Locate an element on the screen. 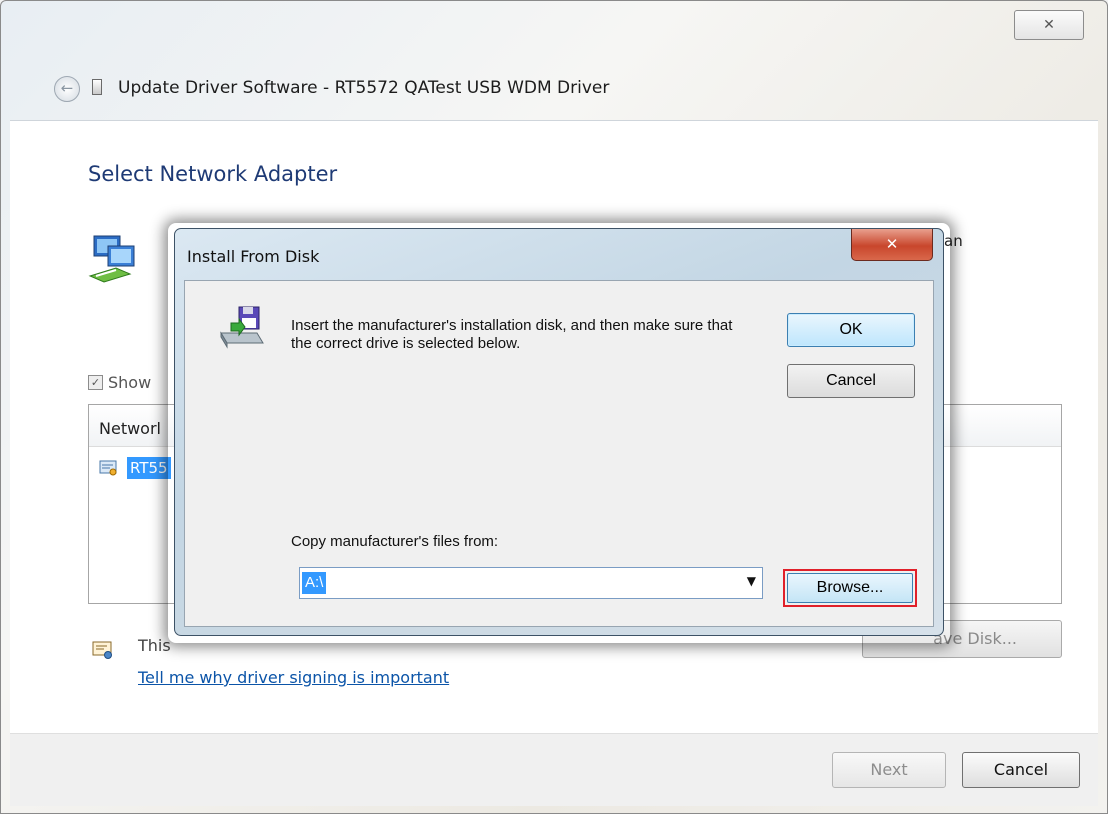 The width and height of the screenshot is (1108, 814). network-adapter-icon is located at coordinates (111, 259).